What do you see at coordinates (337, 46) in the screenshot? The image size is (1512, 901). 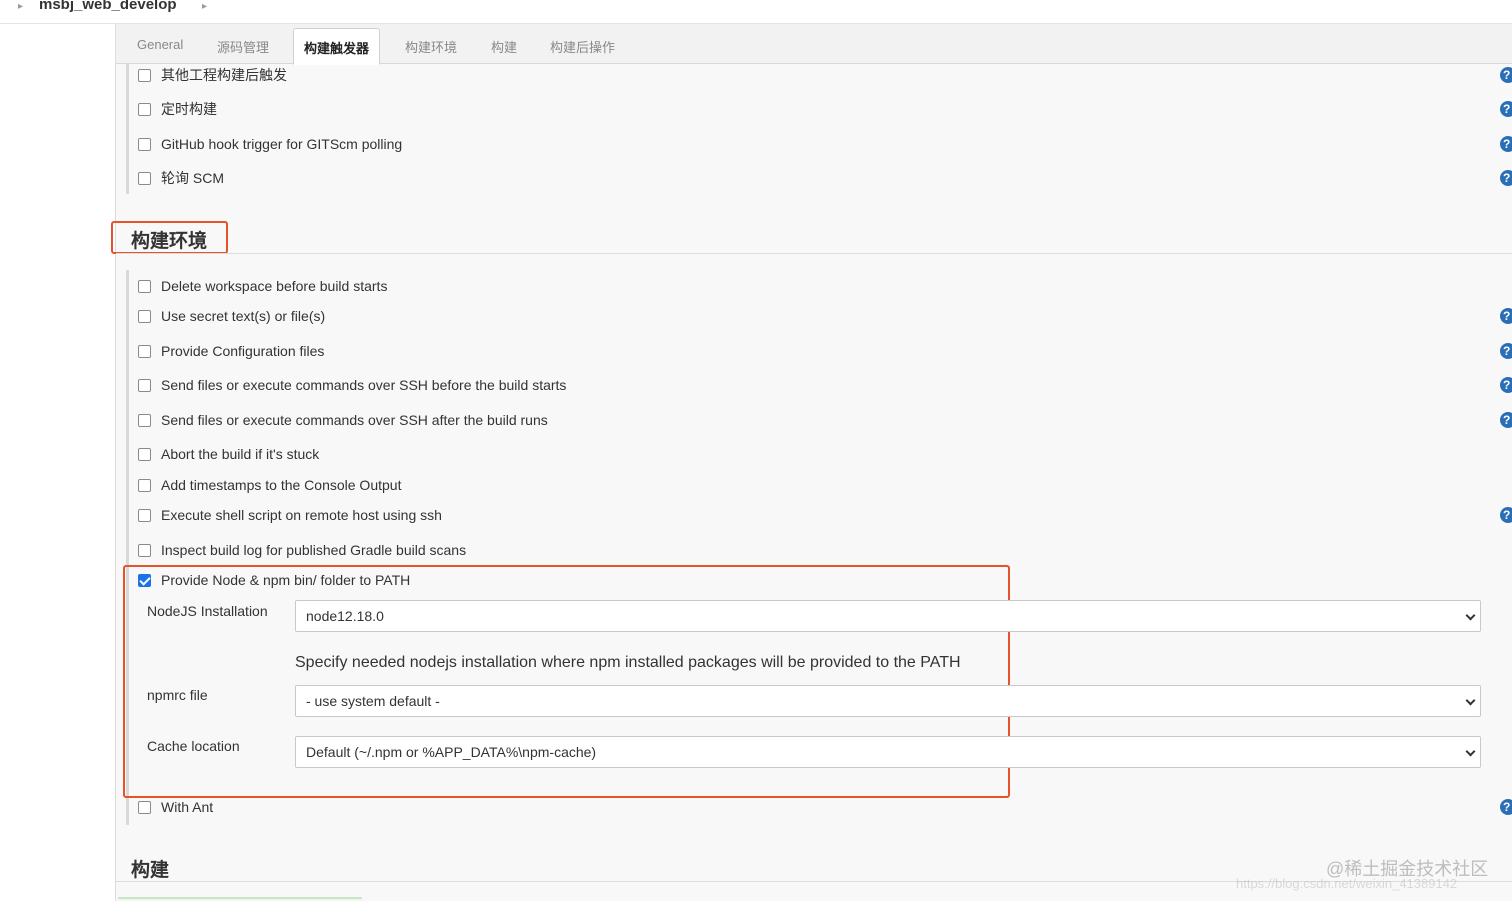 I see `tab-build-triggers: 构建触发器` at bounding box center [337, 46].